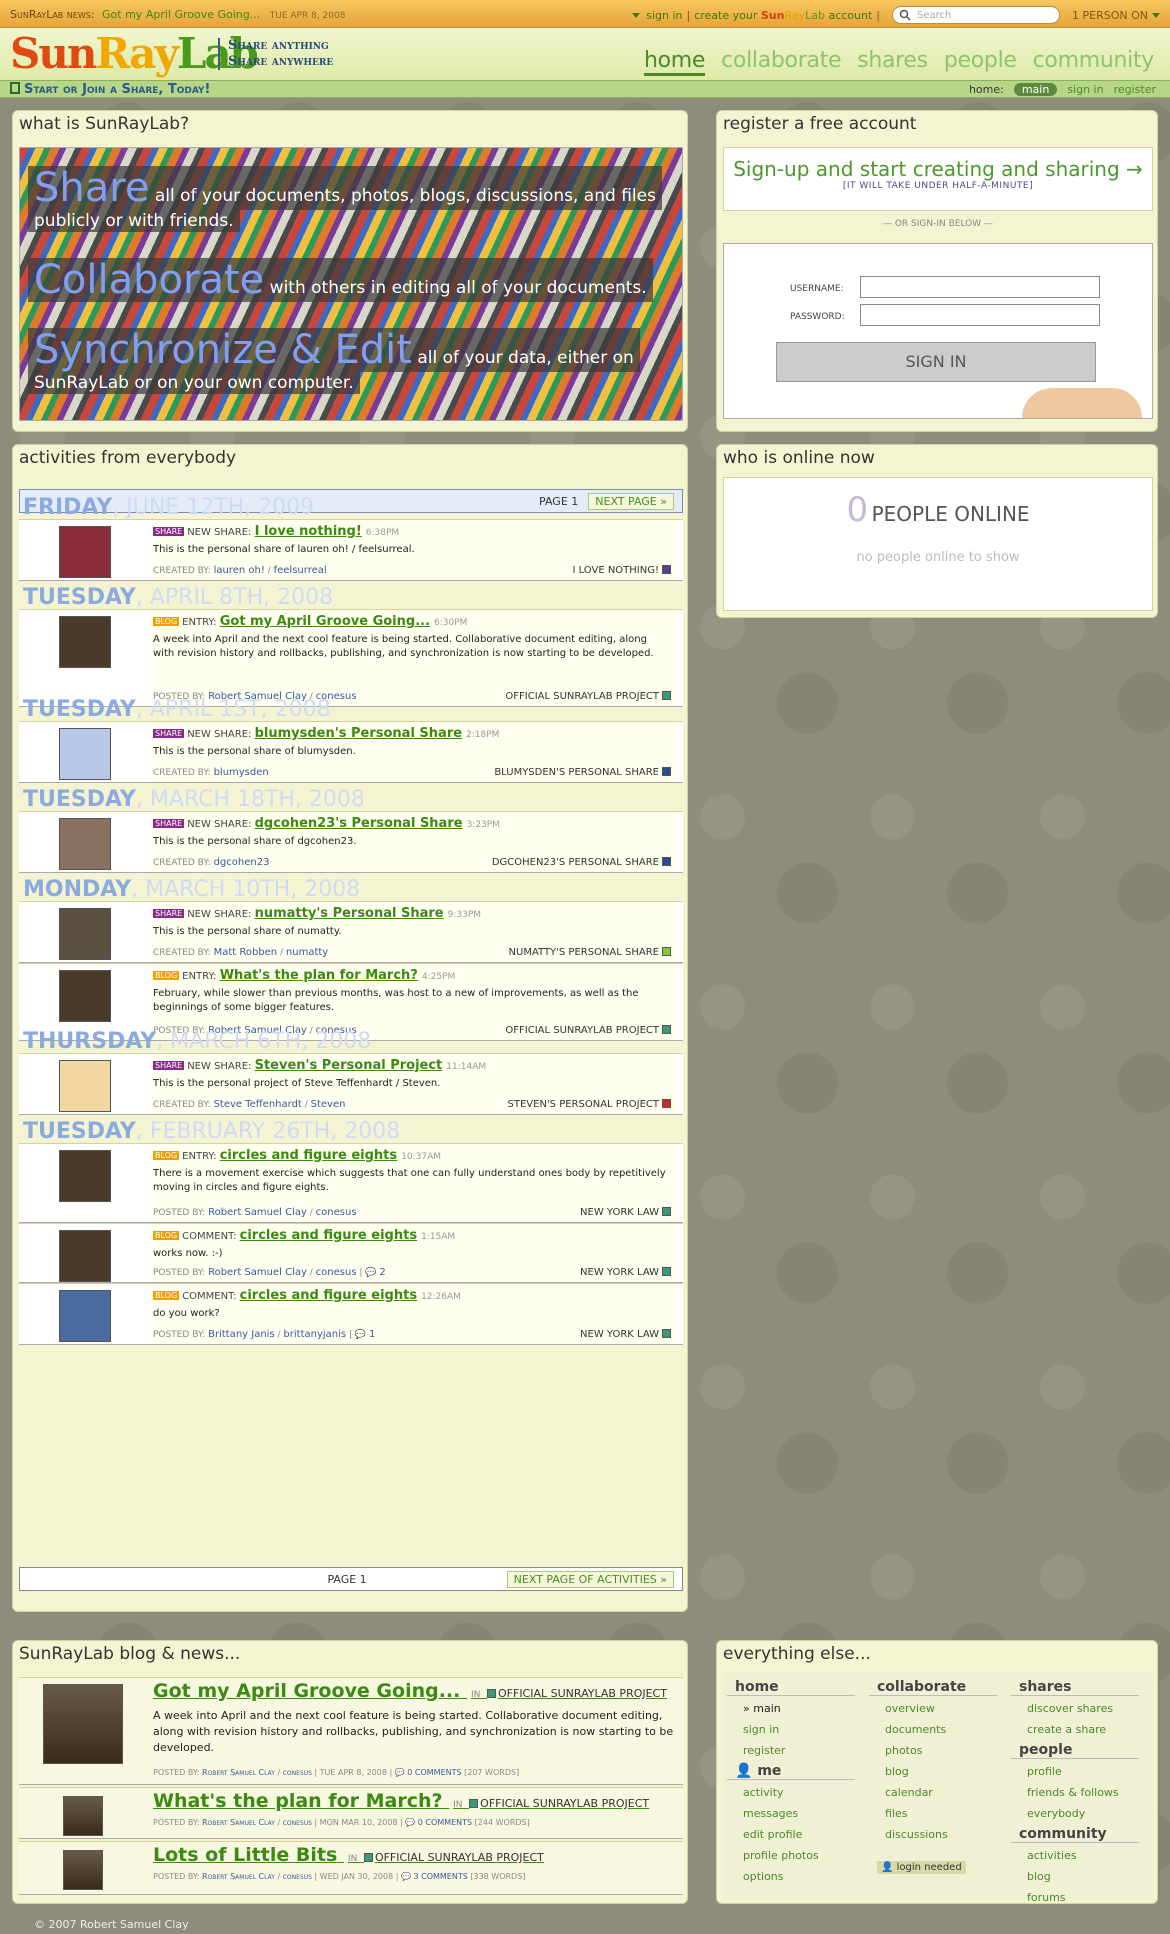  I want to click on sitemap-link: profile photos, so click(791, 1855).